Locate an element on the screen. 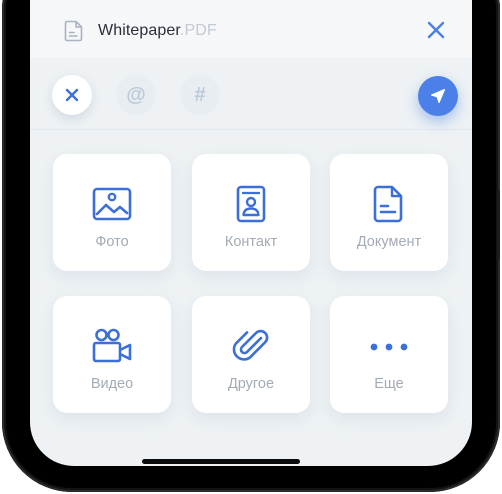 This screenshot has width=502, height=494. contact-icon is located at coordinates (251, 204).